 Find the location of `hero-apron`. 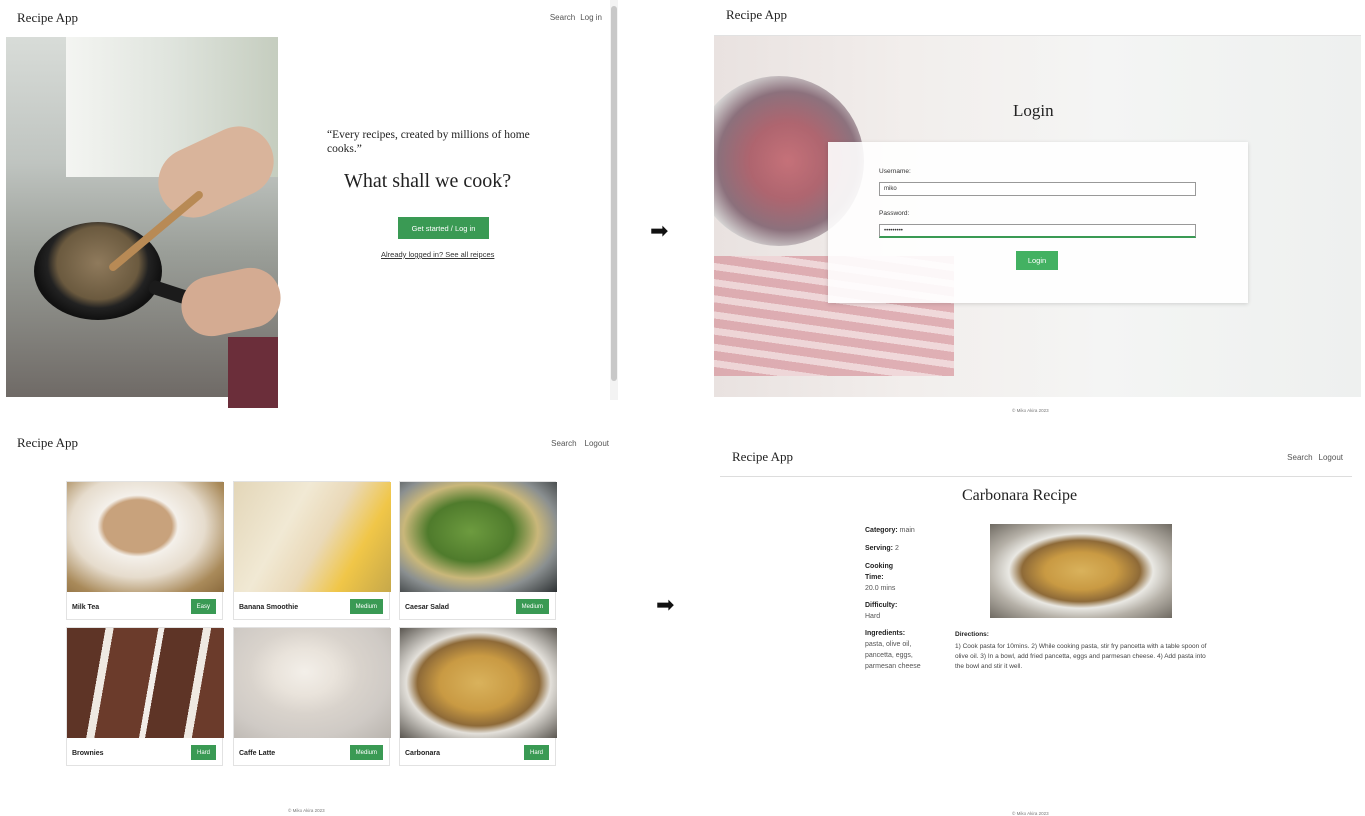

hero-apron is located at coordinates (253, 372).